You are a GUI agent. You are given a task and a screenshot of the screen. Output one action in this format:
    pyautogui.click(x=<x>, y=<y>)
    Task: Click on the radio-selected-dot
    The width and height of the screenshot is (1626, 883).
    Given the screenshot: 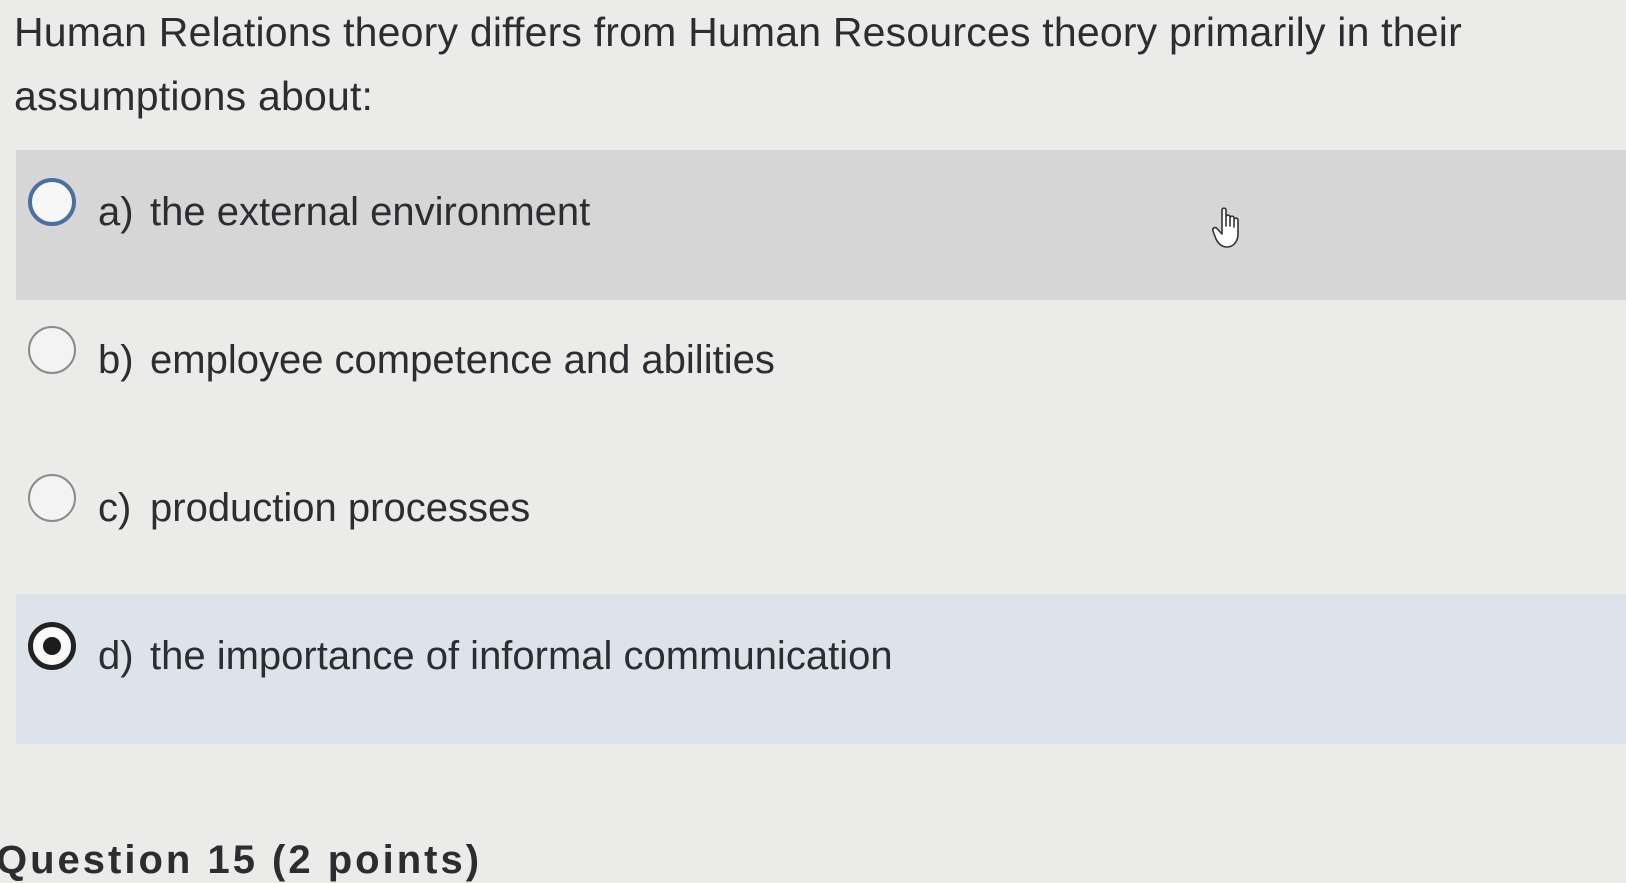 What is the action you would take?
    pyautogui.click(x=52, y=646)
    